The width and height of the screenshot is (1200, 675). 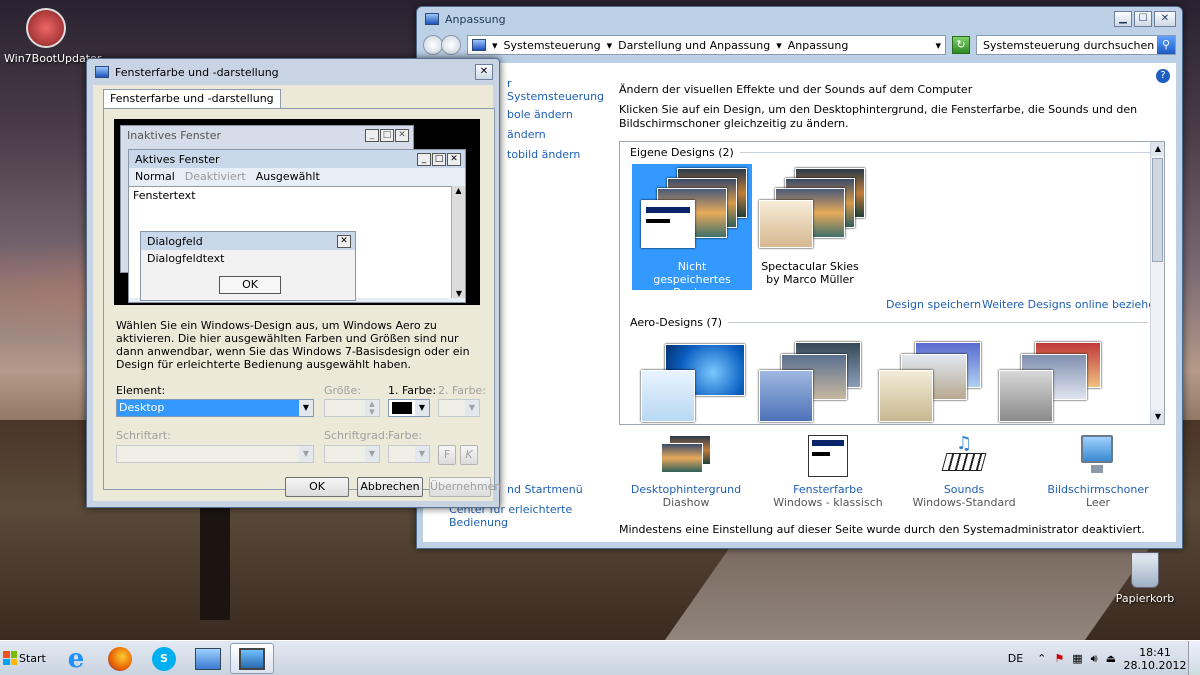 What do you see at coordinates (215, 176) in the screenshot?
I see `preview-menu-disabled: Deaktiviert` at bounding box center [215, 176].